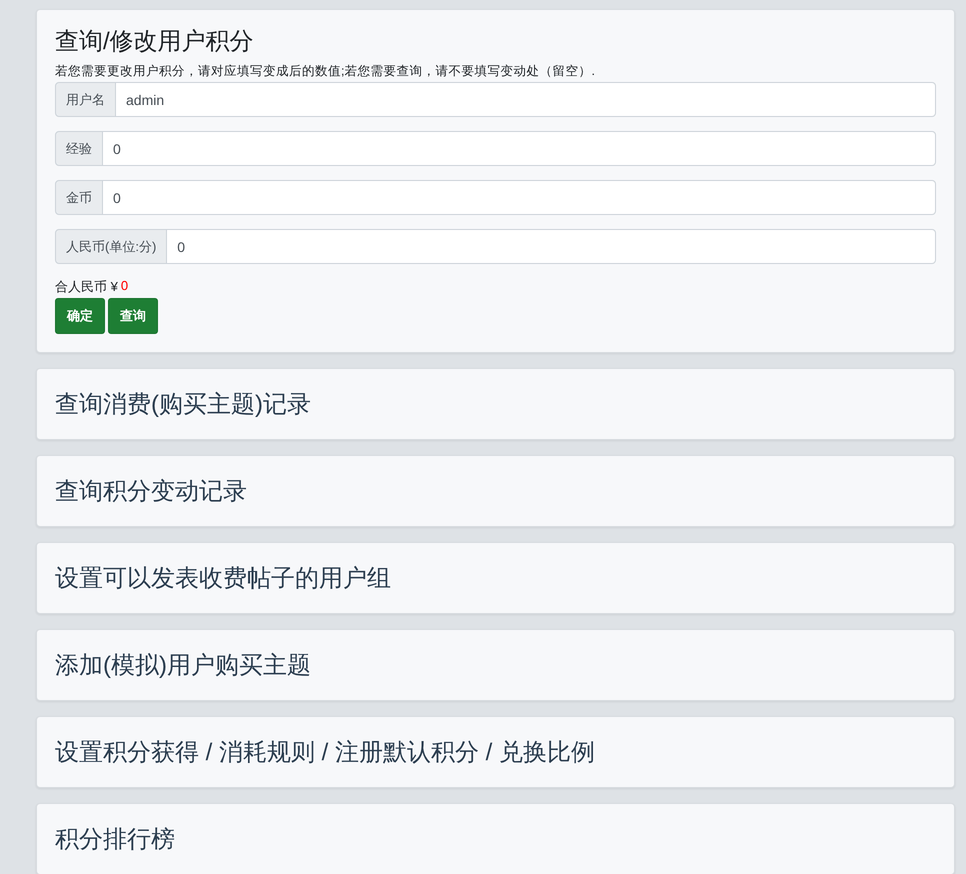 Image resolution: width=966 pixels, height=874 pixels. I want to click on field-label: 人民币(单位:分), so click(111, 246).